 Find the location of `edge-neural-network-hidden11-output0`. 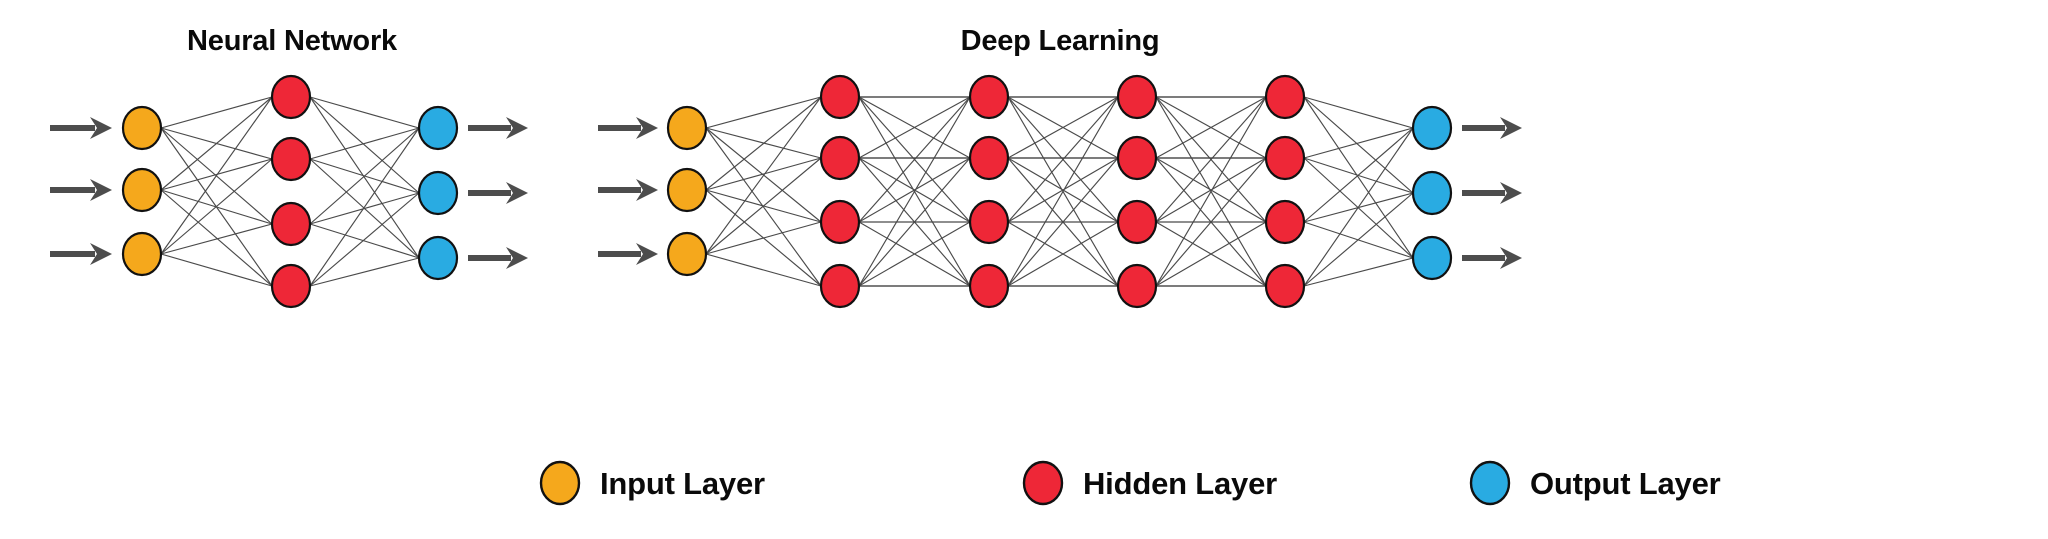

edge-neural-network-hidden11-output0 is located at coordinates (364, 143).